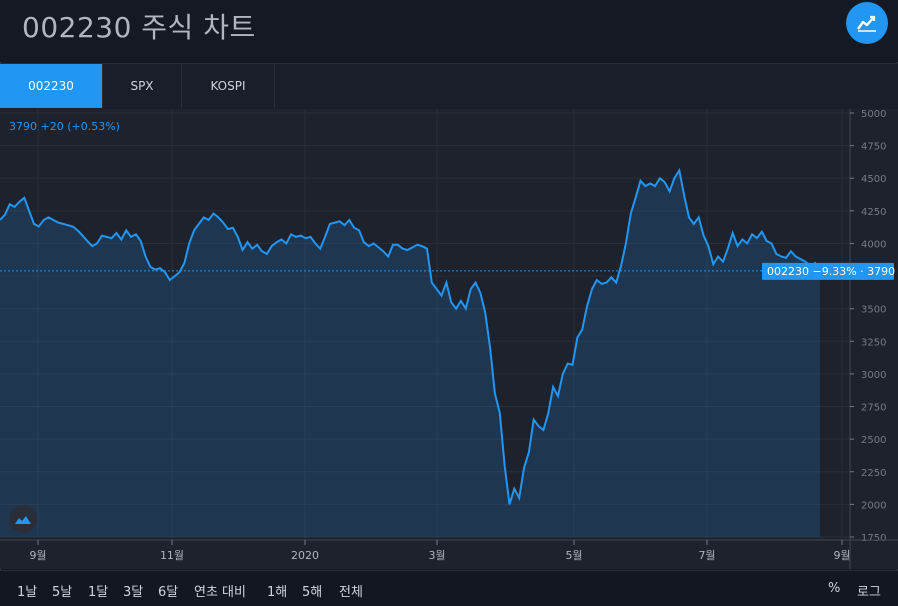  What do you see at coordinates (228, 86) in the screenshot?
I see `tab-kospi: KOSPI` at bounding box center [228, 86].